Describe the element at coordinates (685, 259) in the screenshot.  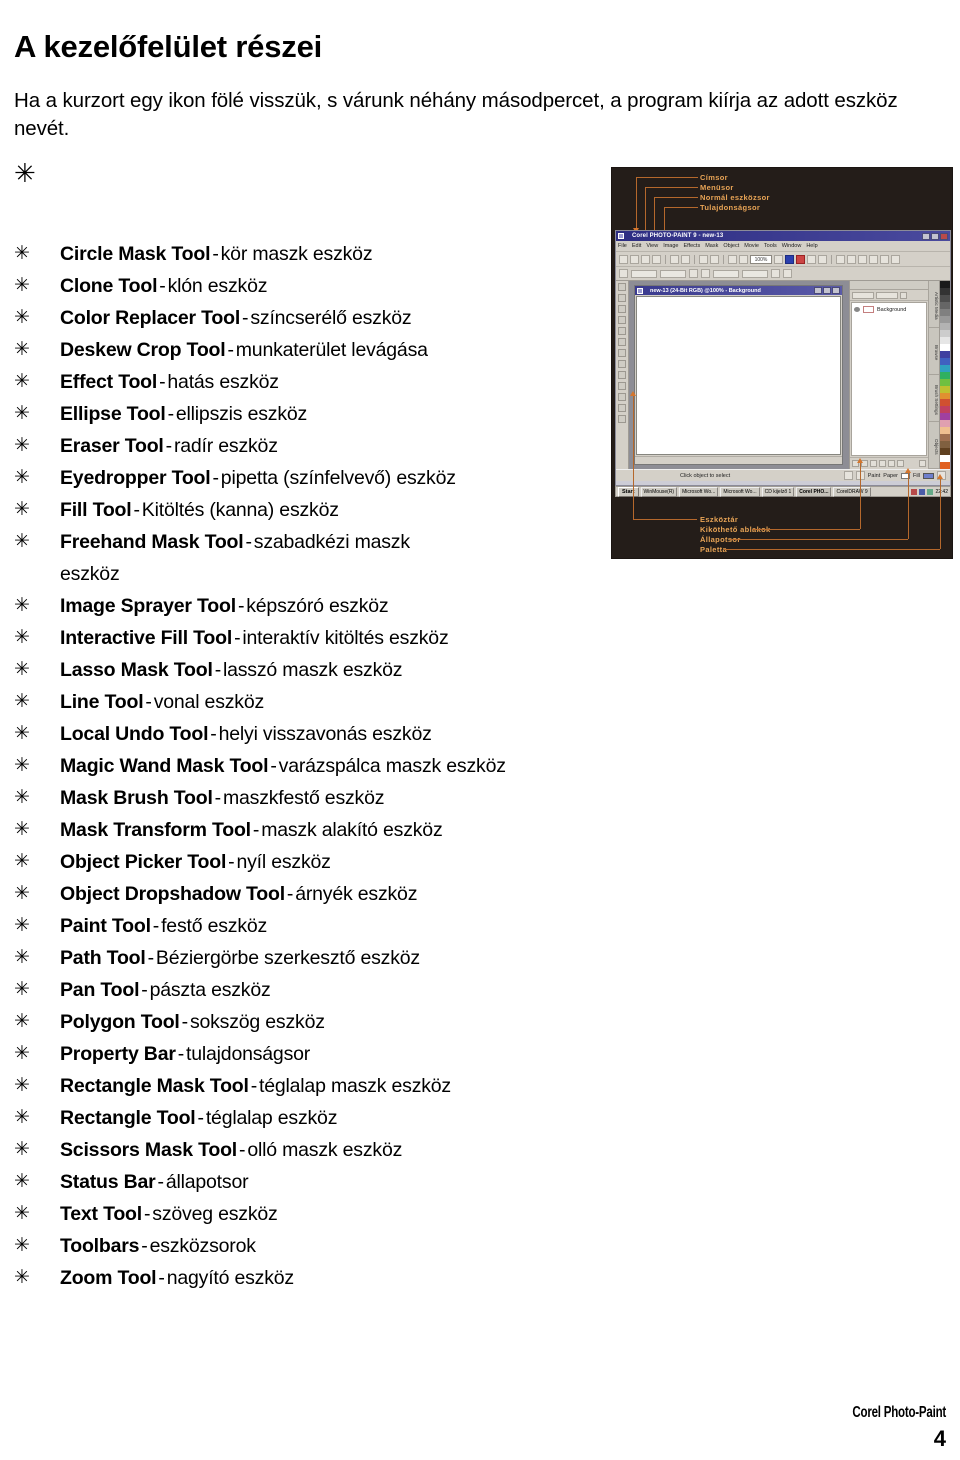
I see `paste-button` at that location.